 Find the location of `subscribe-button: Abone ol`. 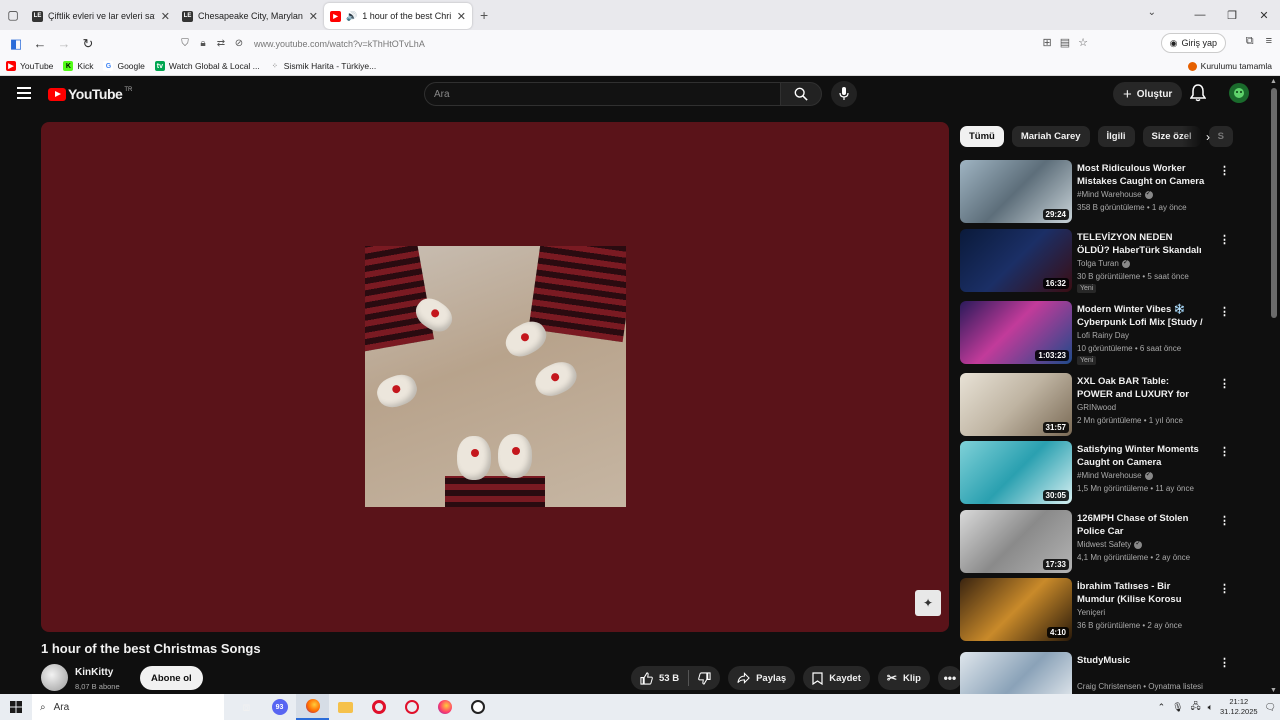

subscribe-button: Abone ol is located at coordinates (171, 678).